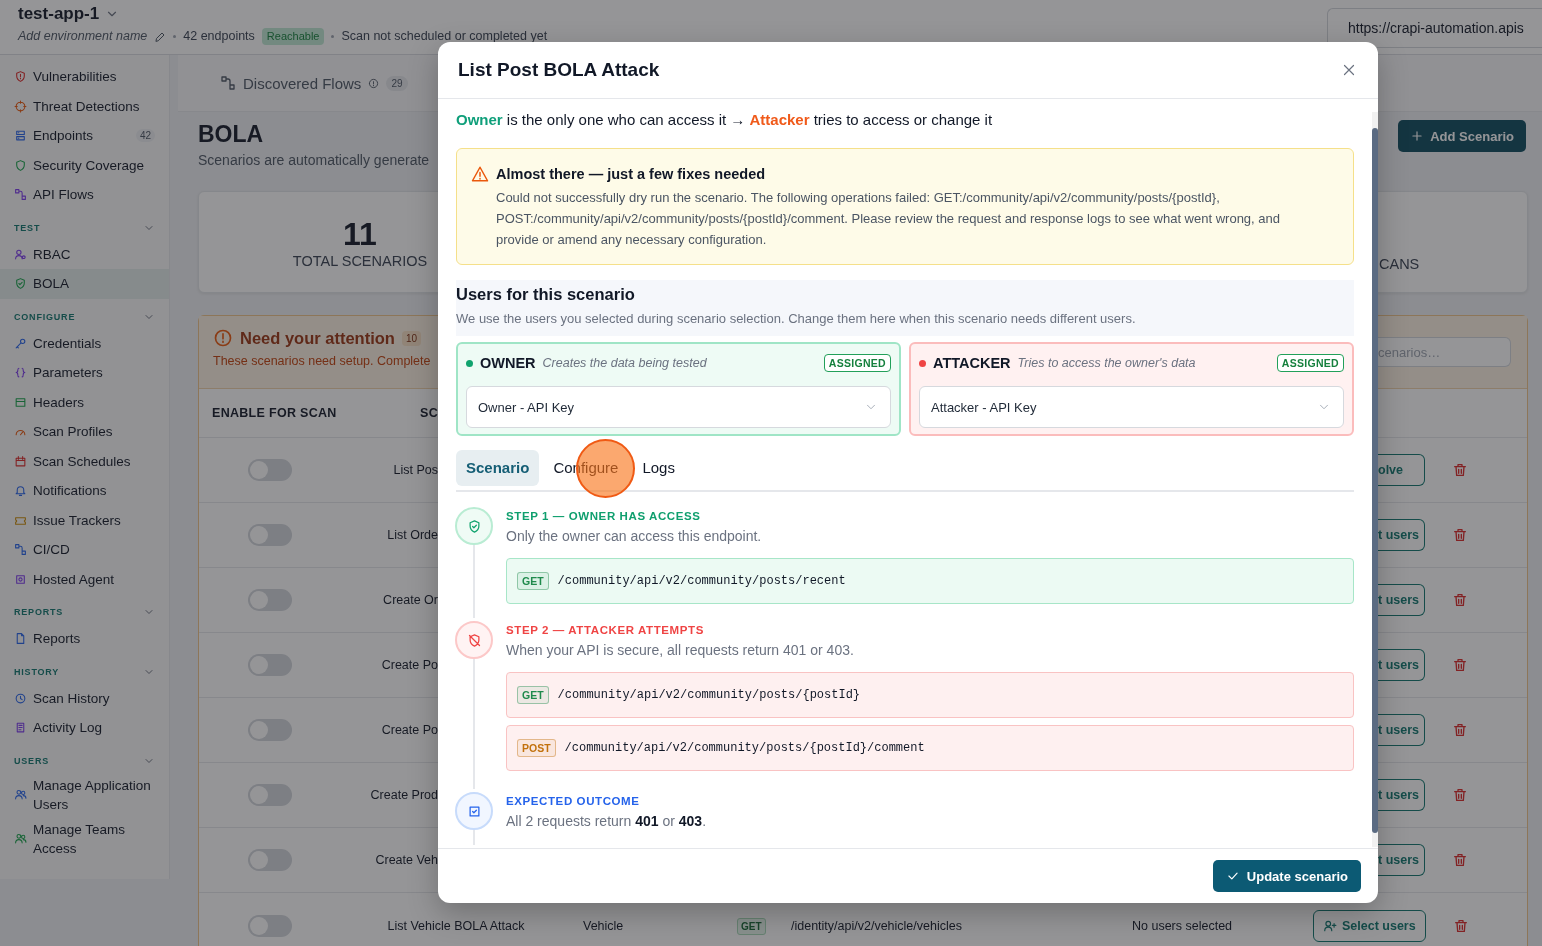 The image size is (1542, 946). I want to click on role-description: Creates the data being tested, so click(625, 363).